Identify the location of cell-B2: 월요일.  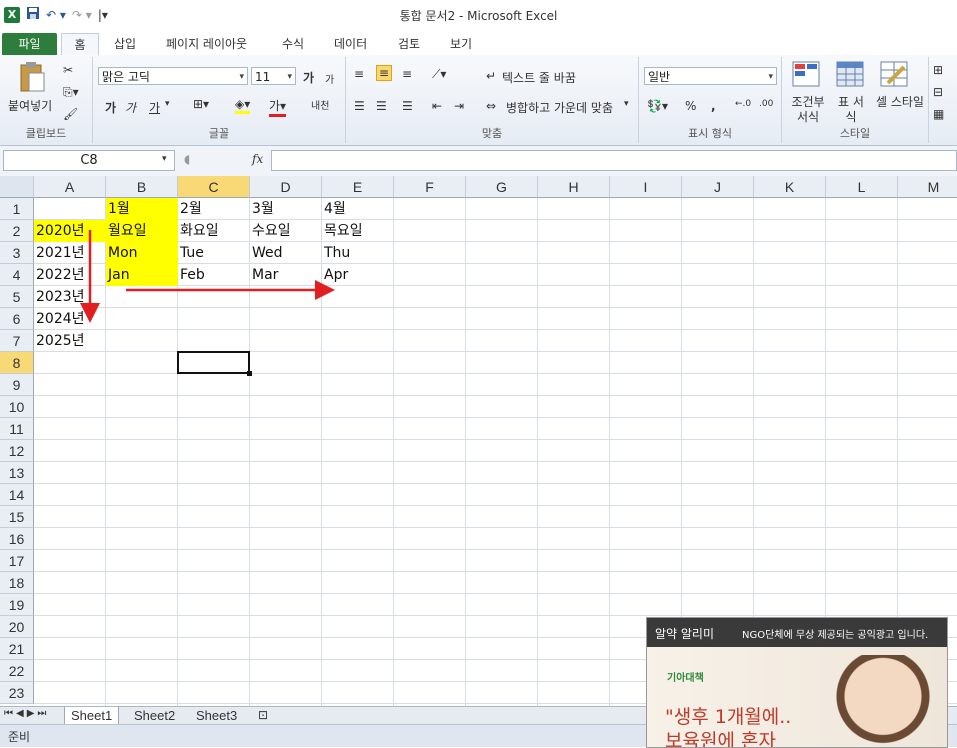
(142, 231).